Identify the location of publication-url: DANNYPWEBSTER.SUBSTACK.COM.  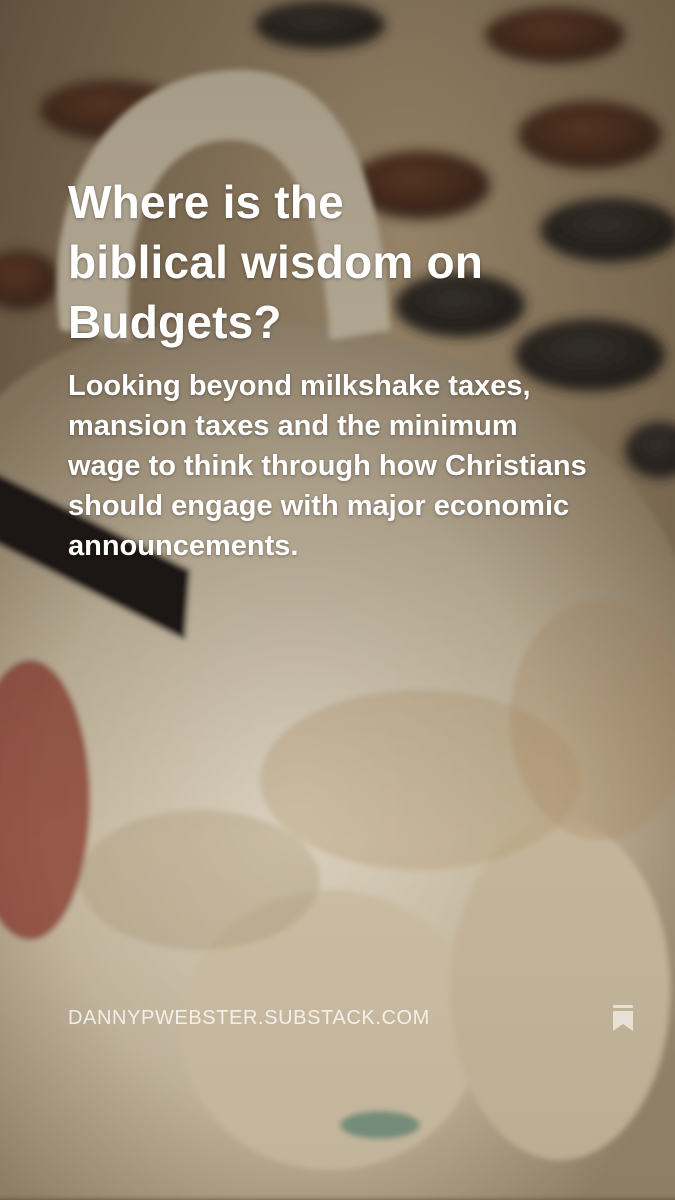
(249, 1018).